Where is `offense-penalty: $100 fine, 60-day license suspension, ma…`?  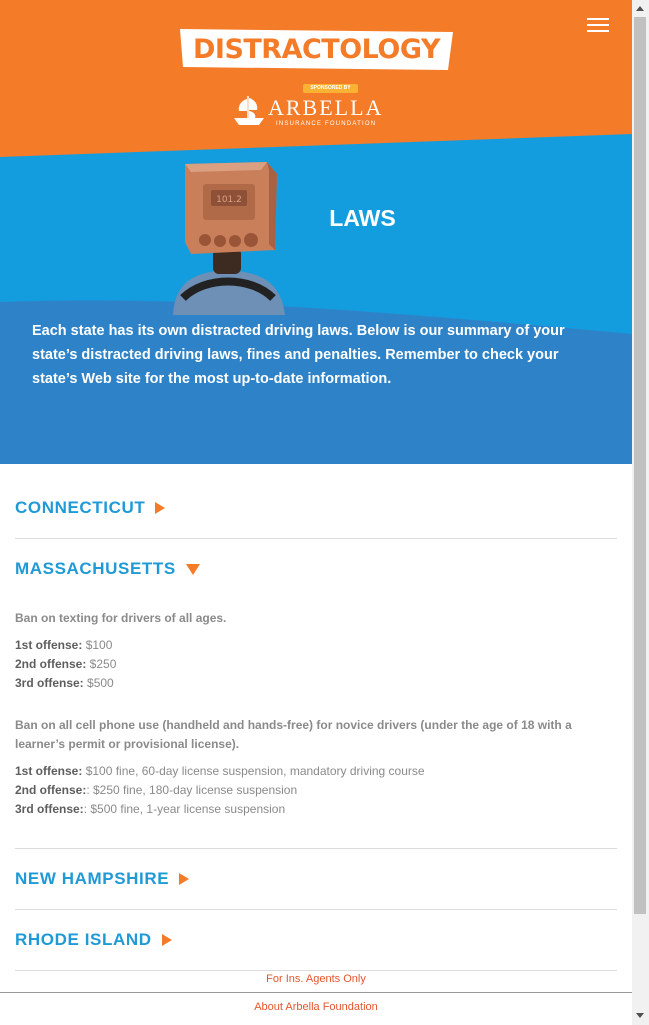 offense-penalty: $100 fine, 60-day license suspension, ma… is located at coordinates (253, 771).